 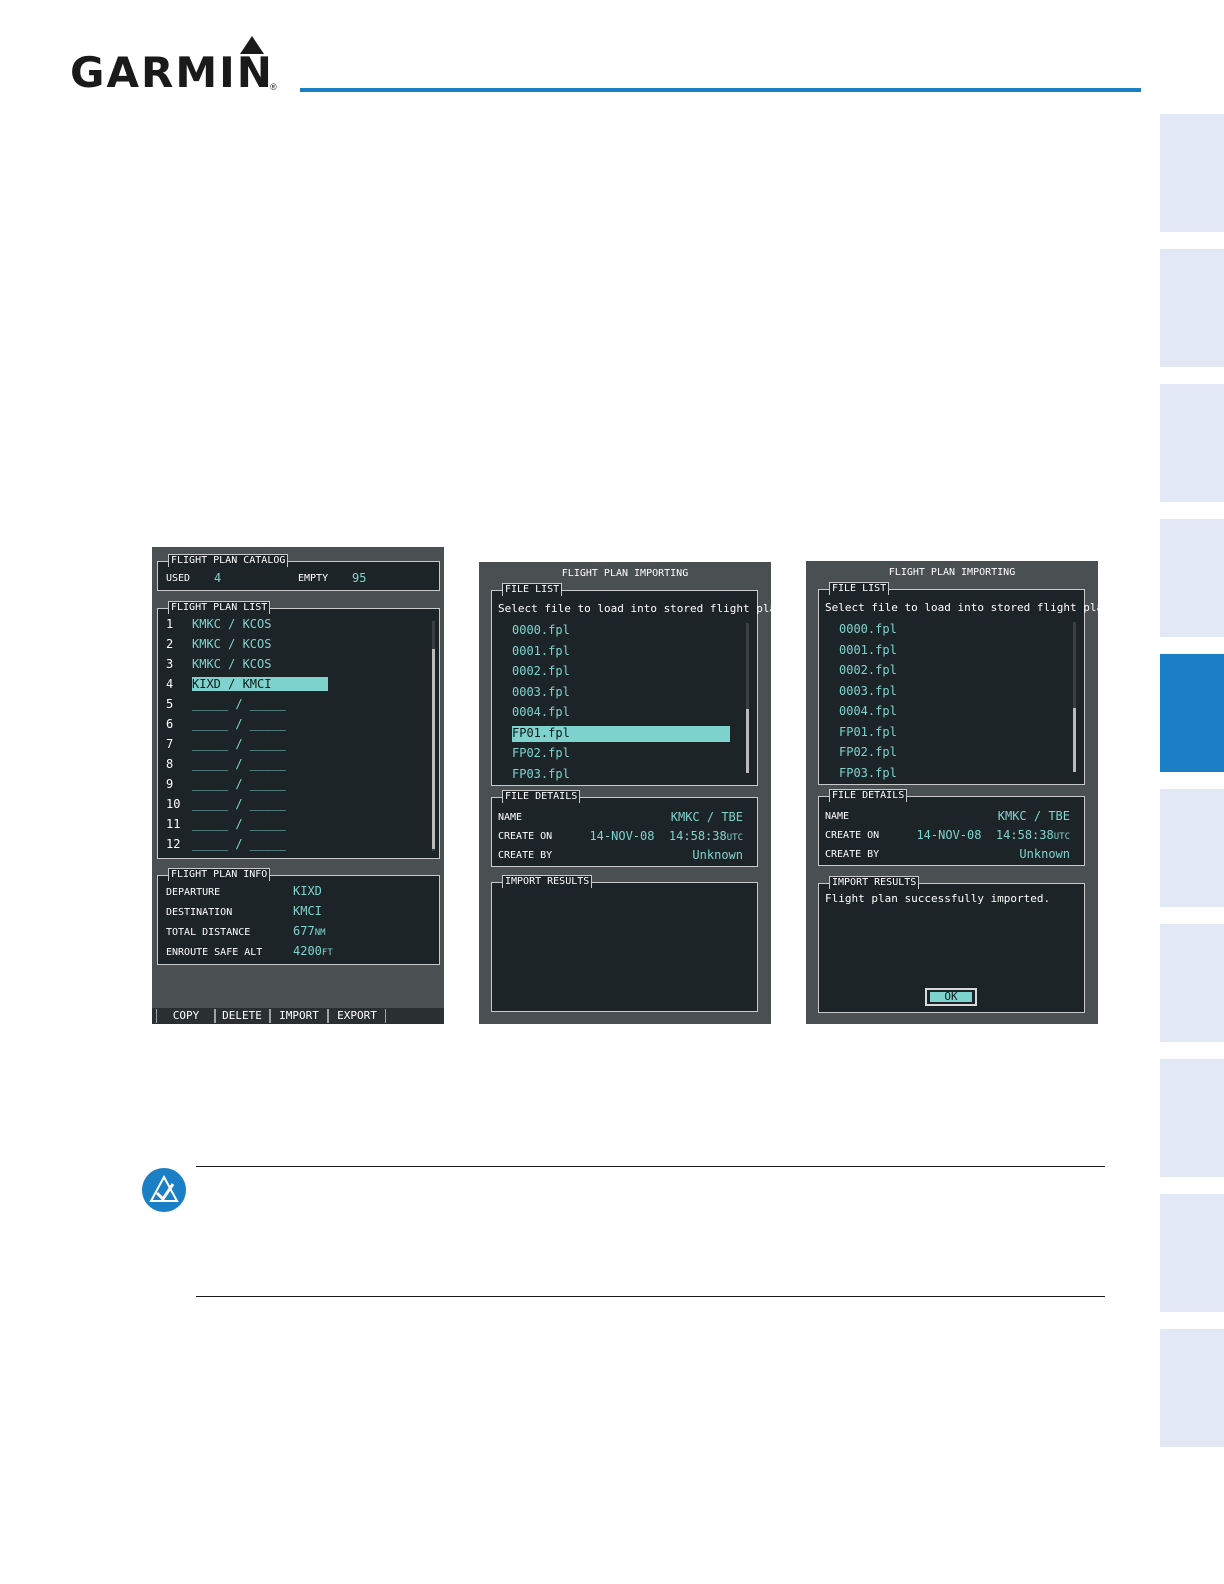 What do you see at coordinates (993, 835) in the screenshot?
I see `create-on-value-success: 14-NOV-08 14:58:38UTC` at bounding box center [993, 835].